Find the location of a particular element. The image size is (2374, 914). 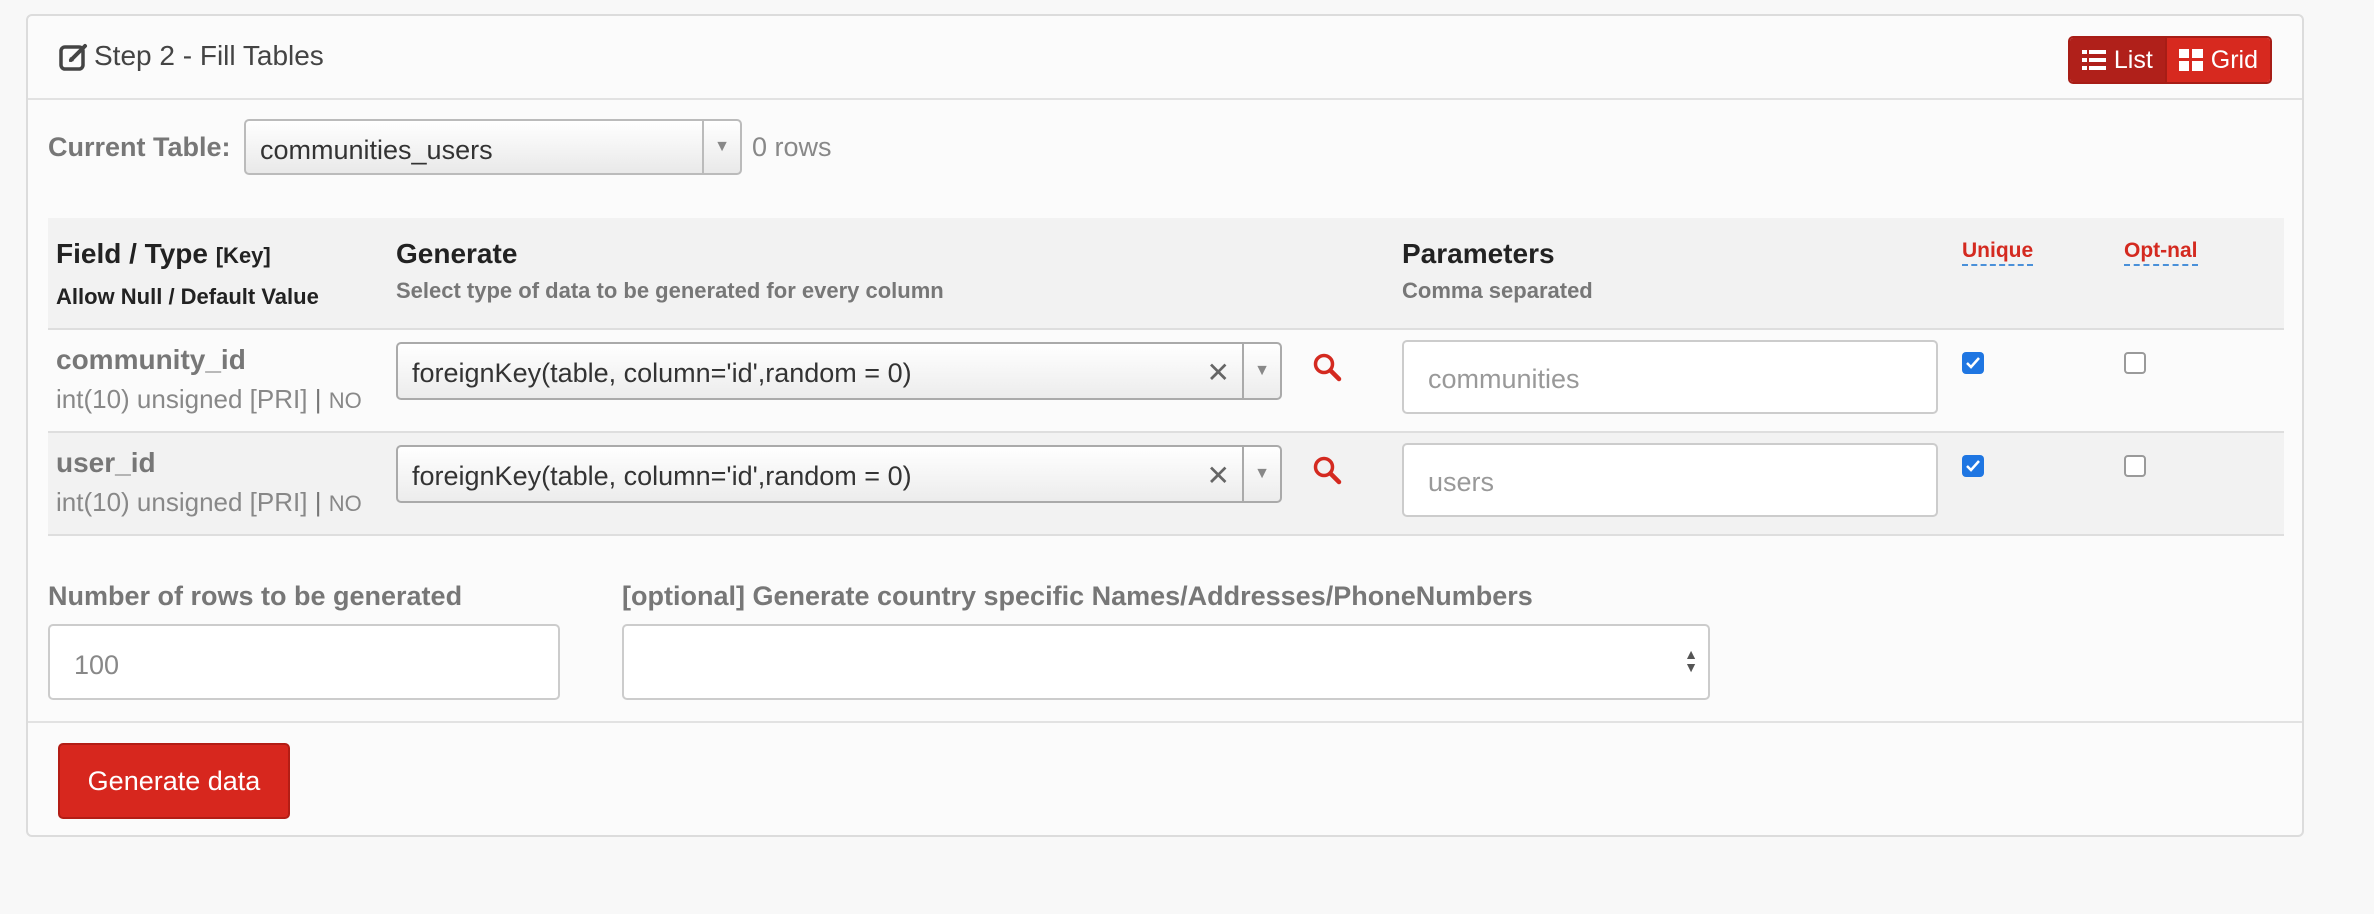

field-name: community_id is located at coordinates (151, 359).